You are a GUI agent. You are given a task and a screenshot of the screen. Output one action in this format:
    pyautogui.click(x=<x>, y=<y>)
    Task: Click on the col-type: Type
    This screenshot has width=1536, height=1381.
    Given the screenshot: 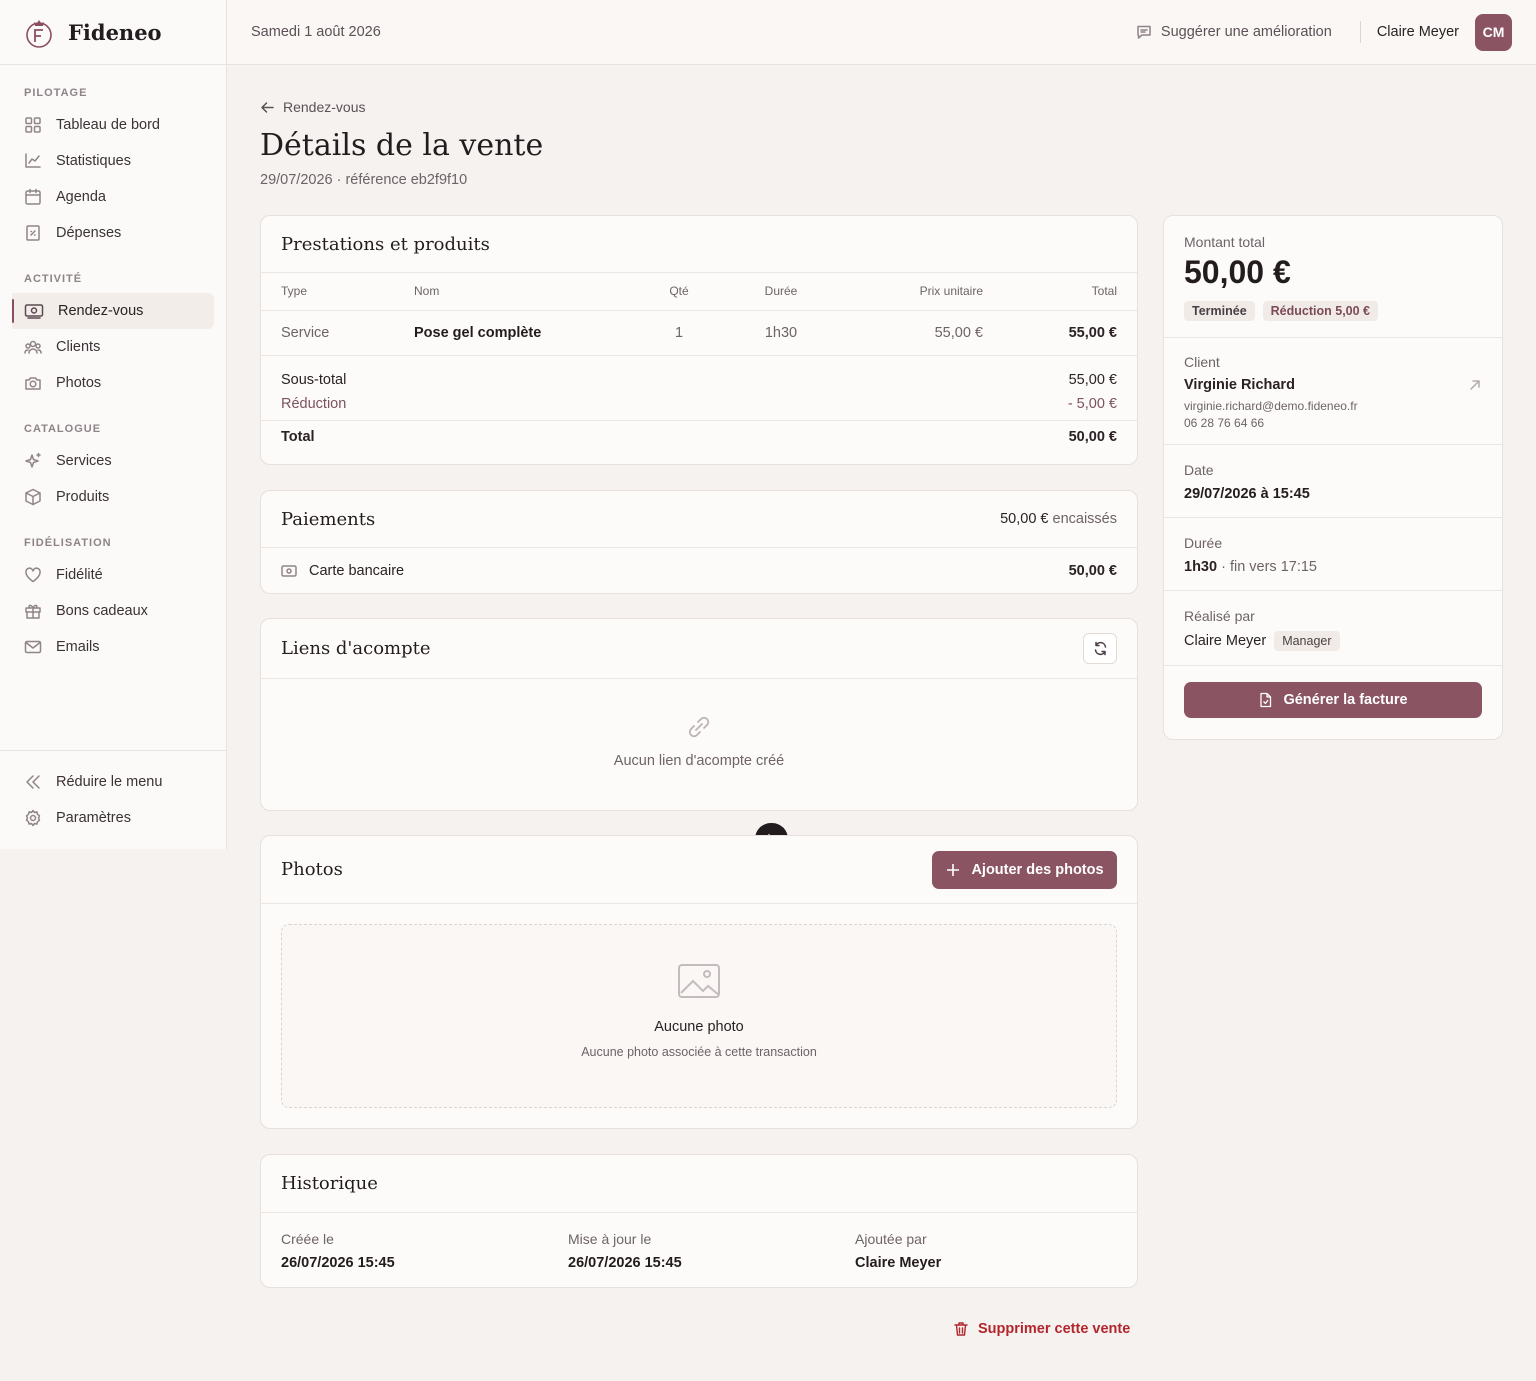 What is the action you would take?
    pyautogui.click(x=337, y=292)
    